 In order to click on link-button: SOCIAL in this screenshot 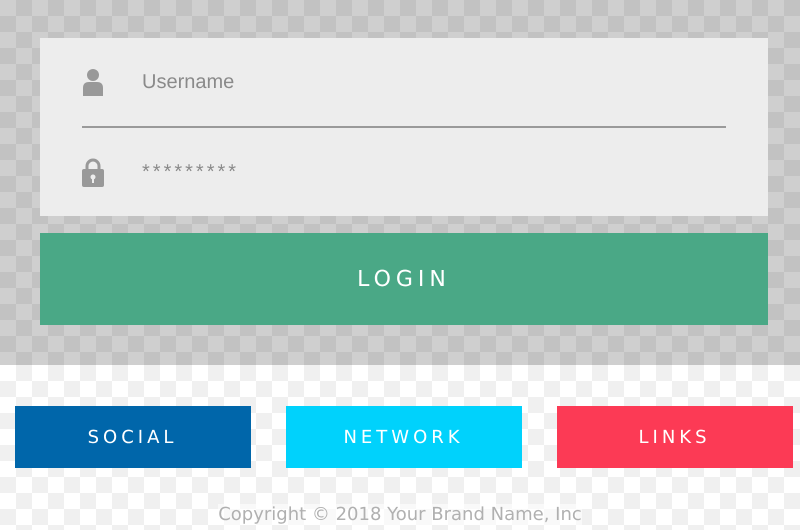, I will do `click(132, 437)`.